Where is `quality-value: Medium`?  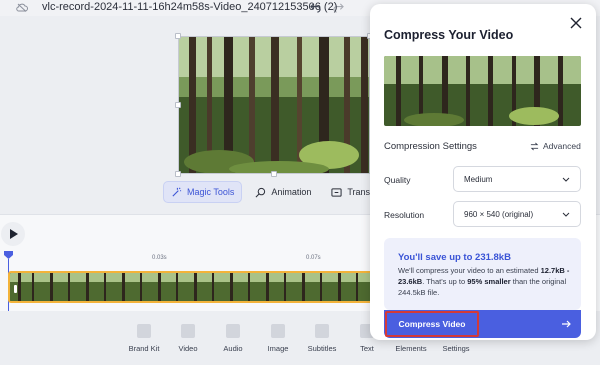 quality-value: Medium is located at coordinates (478, 179).